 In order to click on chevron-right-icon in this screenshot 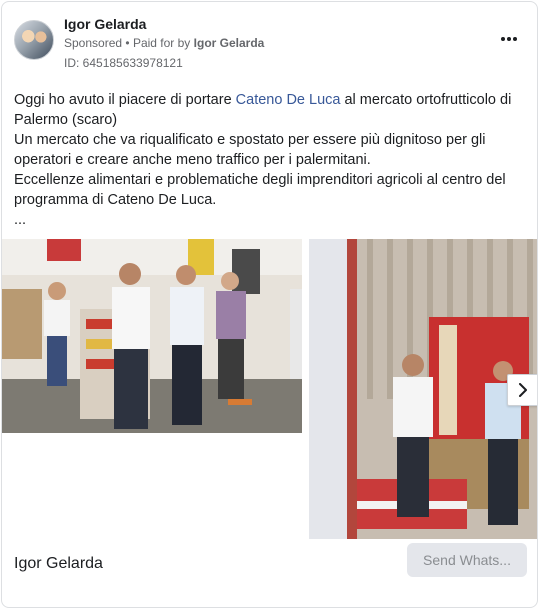, I will do `click(523, 390)`.